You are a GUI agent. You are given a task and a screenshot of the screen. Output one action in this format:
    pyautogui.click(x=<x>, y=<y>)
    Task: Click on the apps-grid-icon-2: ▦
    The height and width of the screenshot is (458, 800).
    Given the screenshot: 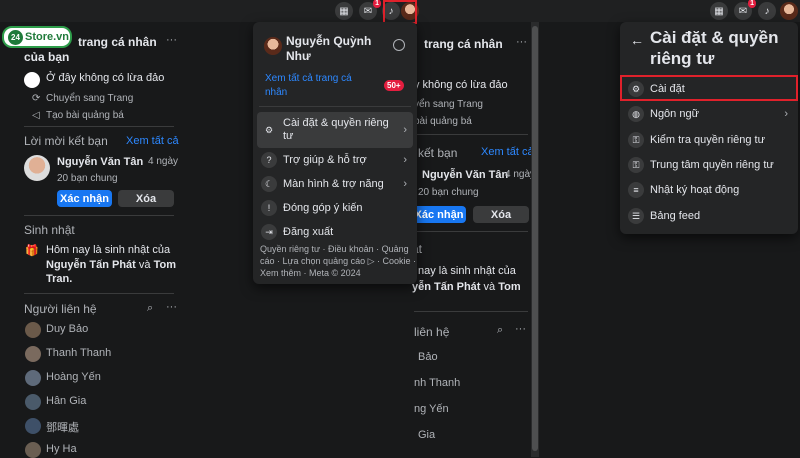 What is the action you would take?
    pyautogui.click(x=719, y=11)
    